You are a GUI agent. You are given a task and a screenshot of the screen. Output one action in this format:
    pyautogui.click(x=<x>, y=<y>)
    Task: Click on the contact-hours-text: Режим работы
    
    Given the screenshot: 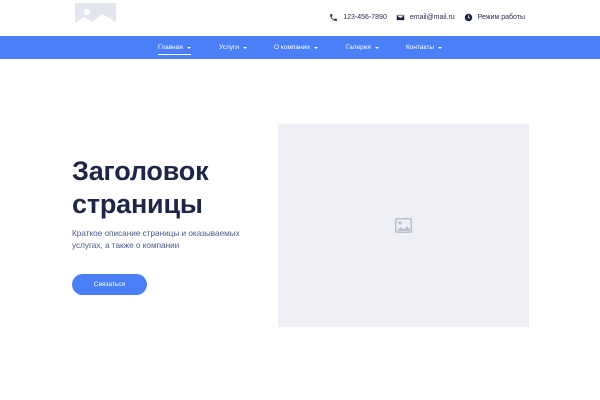 What is the action you would take?
    pyautogui.click(x=501, y=17)
    